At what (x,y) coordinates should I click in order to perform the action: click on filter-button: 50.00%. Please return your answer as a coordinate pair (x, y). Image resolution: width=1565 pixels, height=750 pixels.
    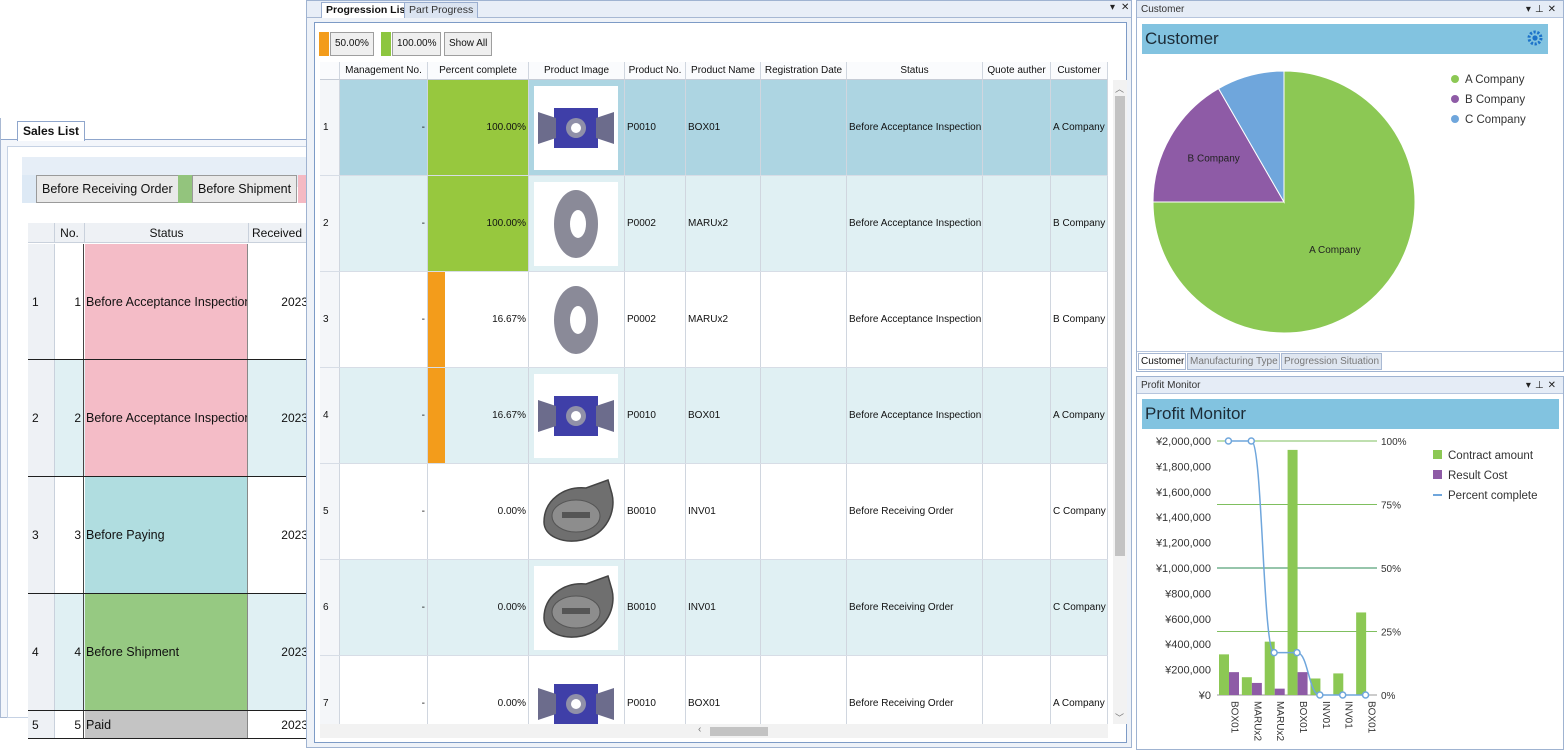
    Looking at the image, I should click on (352, 44).